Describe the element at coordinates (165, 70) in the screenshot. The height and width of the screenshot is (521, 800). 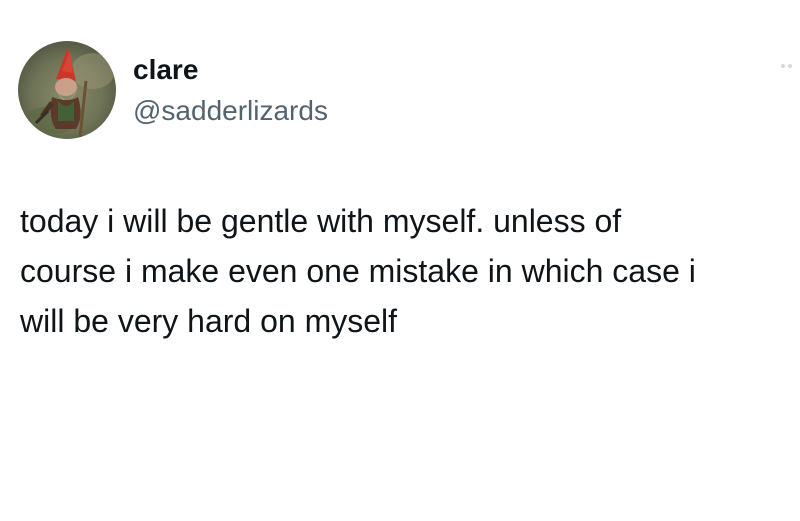
I see `author-display-name: clare` at that location.